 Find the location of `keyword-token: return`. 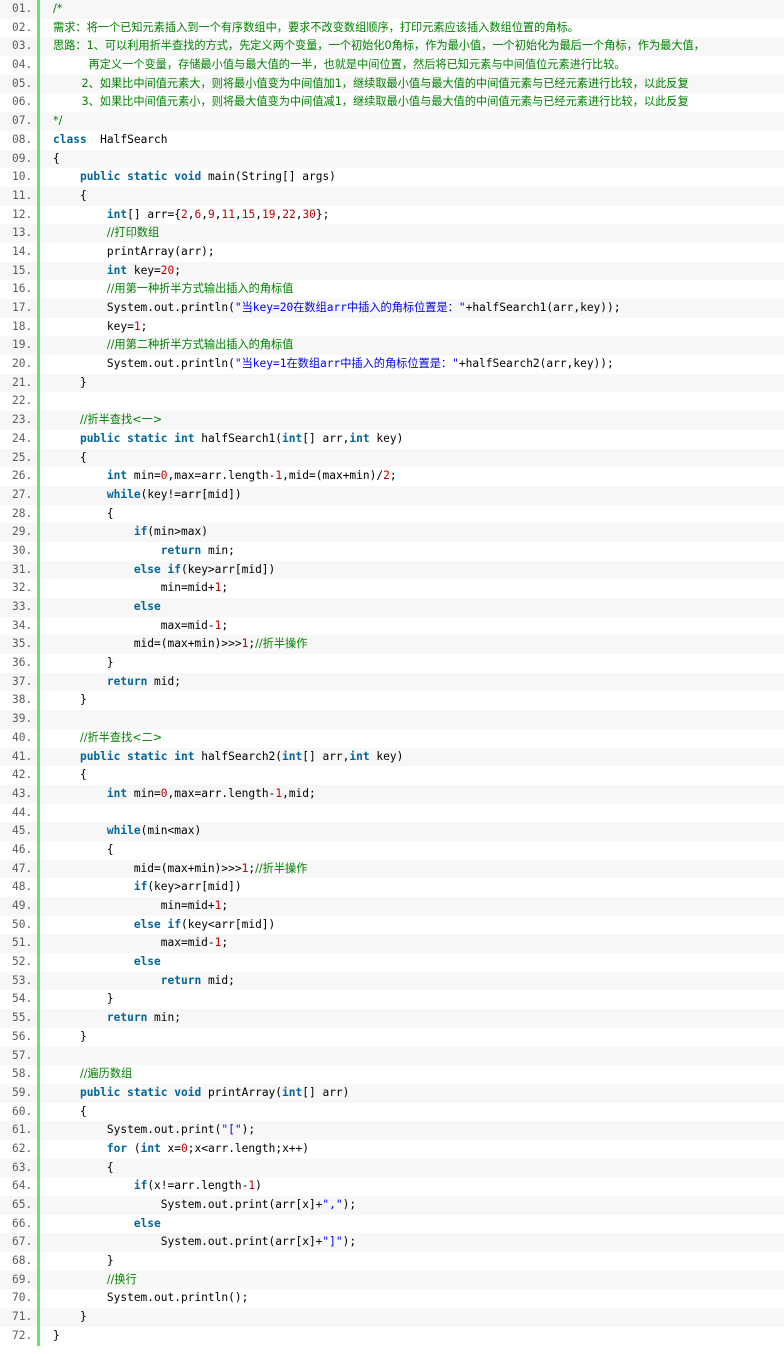

keyword-token: return is located at coordinates (127, 681).